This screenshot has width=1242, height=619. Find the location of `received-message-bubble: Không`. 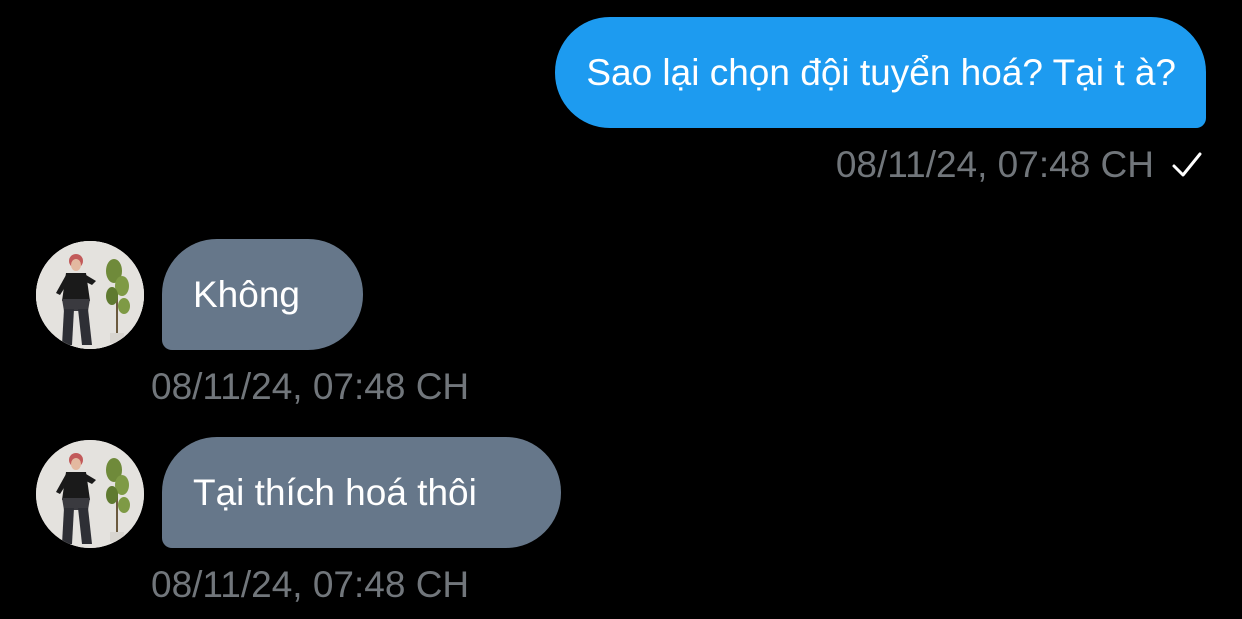

received-message-bubble: Không is located at coordinates (262, 294).